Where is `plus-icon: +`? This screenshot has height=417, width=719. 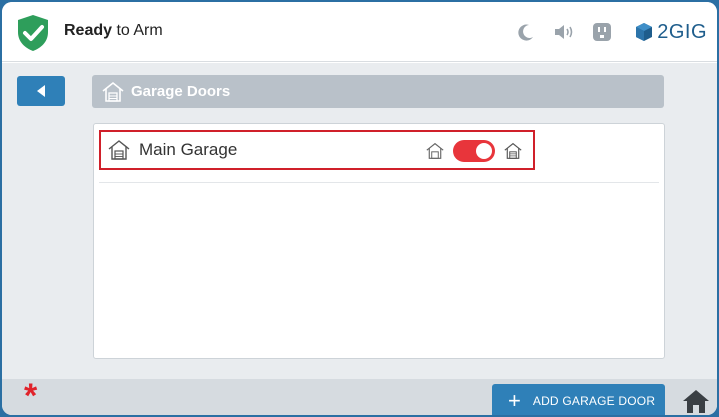 plus-icon: + is located at coordinates (514, 400).